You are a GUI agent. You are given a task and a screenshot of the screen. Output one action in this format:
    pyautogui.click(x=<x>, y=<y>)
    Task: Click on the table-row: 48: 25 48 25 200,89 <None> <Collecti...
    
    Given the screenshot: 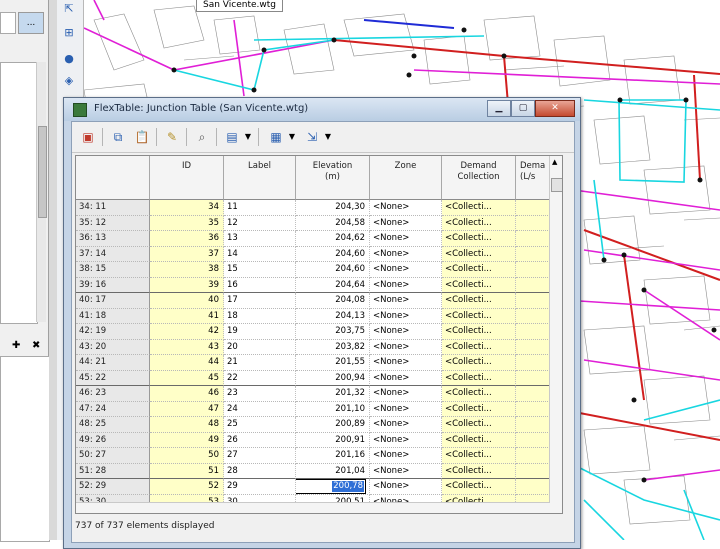 What is the action you would take?
    pyautogui.click(x=319, y=425)
    